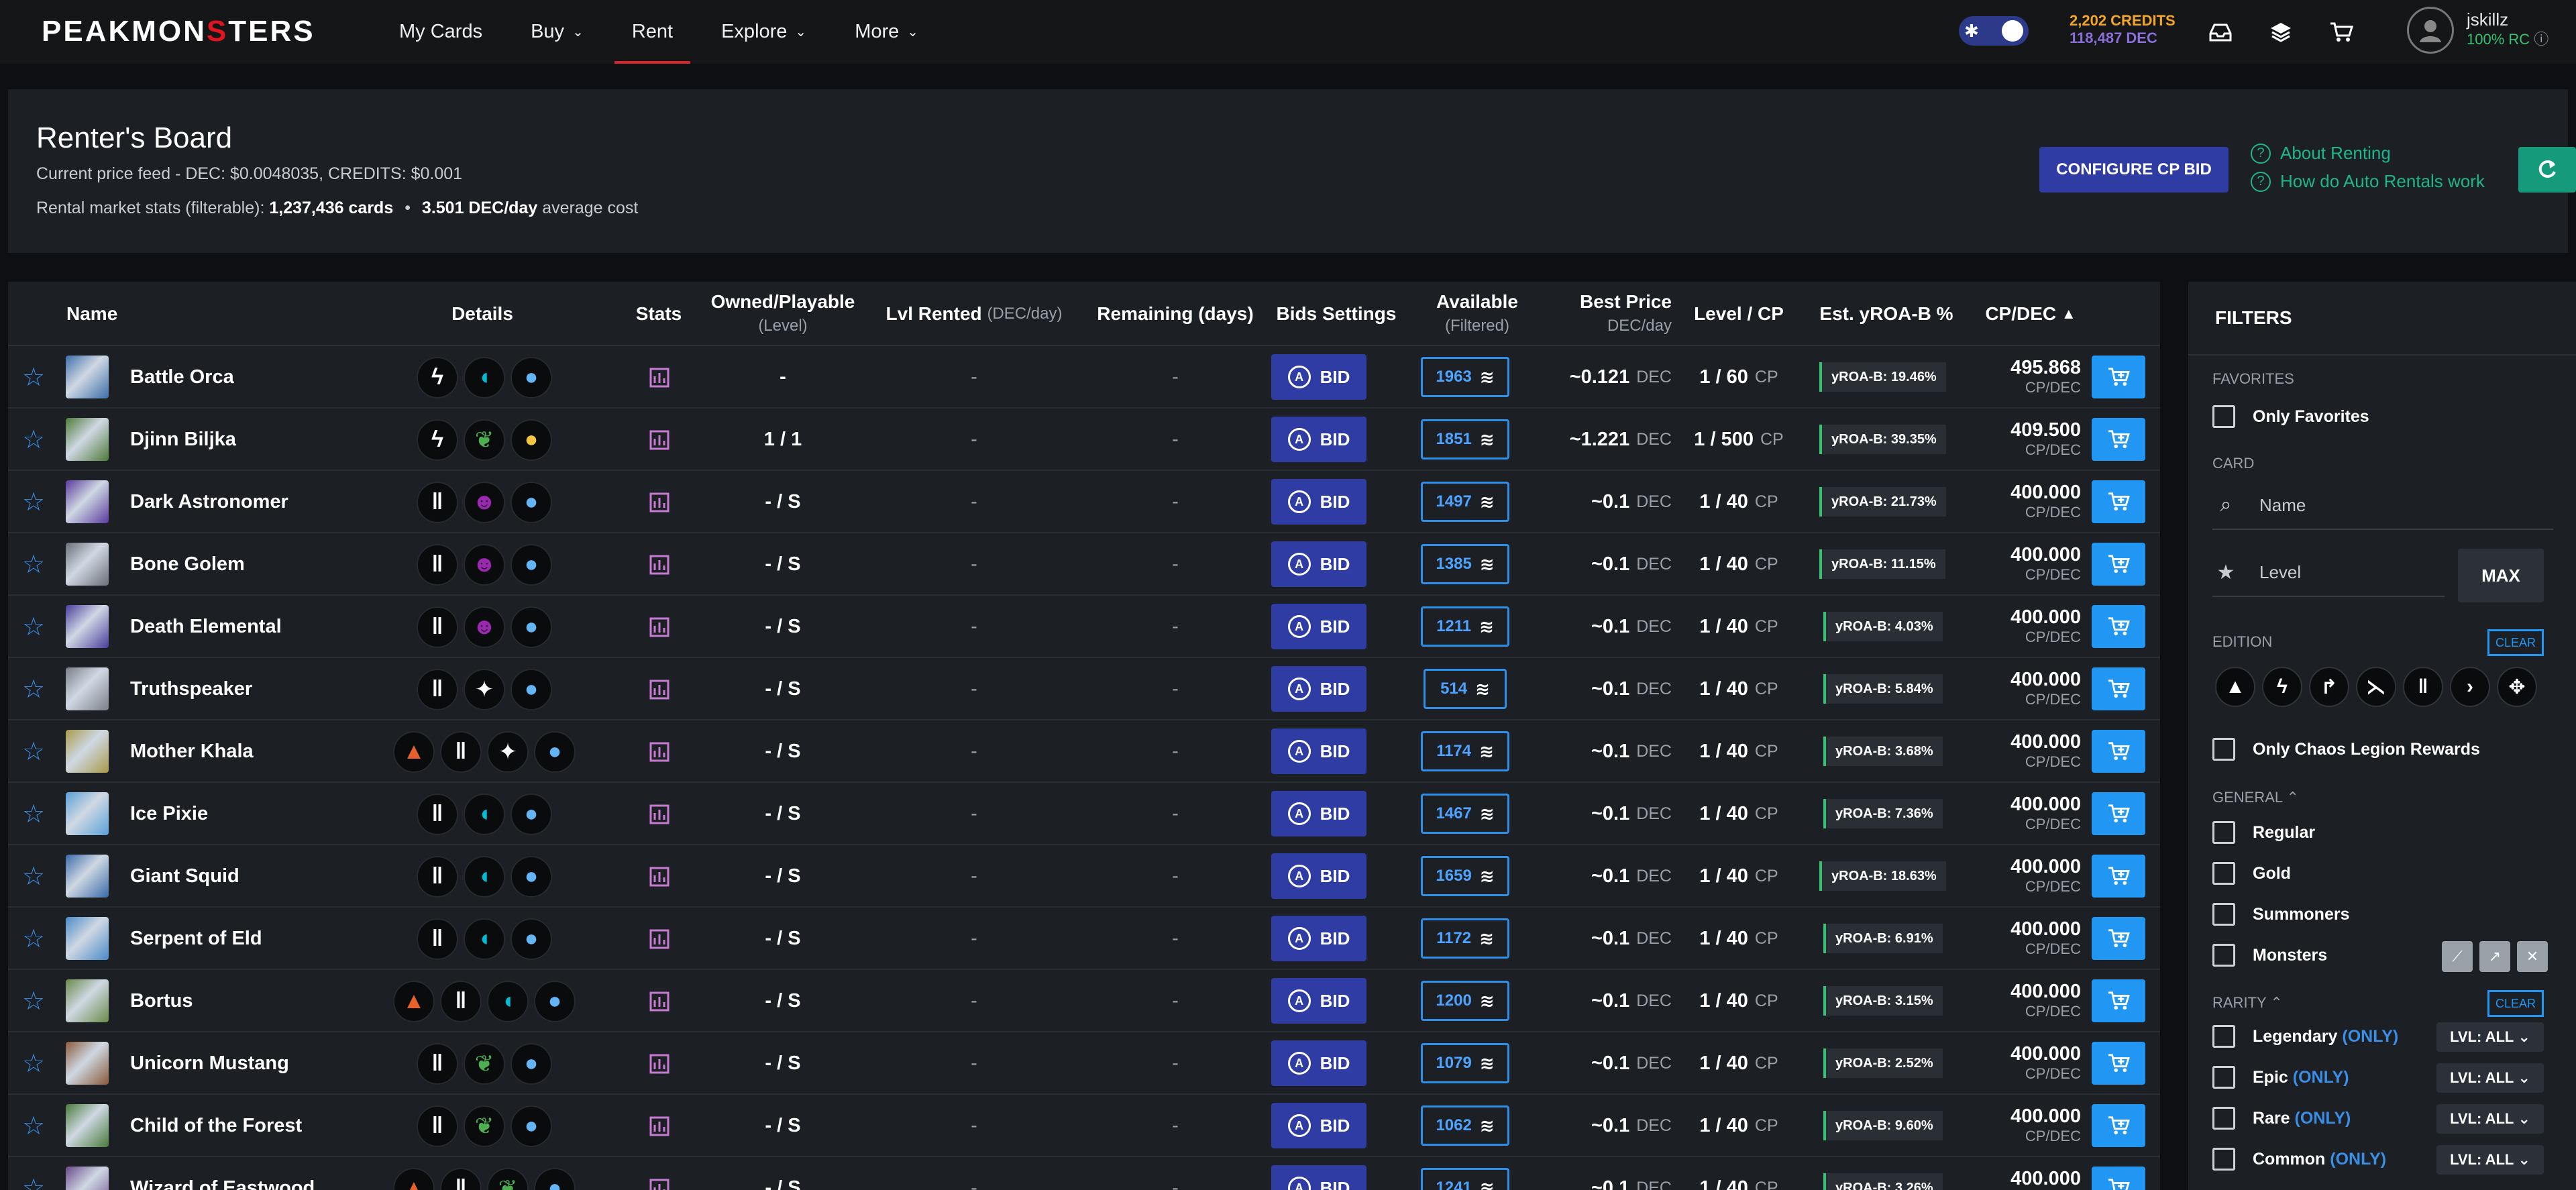 The image size is (2576, 1190). What do you see at coordinates (974, 314) in the screenshot?
I see `col-lvl-rented: Lvl Rented (DEC/day)` at bounding box center [974, 314].